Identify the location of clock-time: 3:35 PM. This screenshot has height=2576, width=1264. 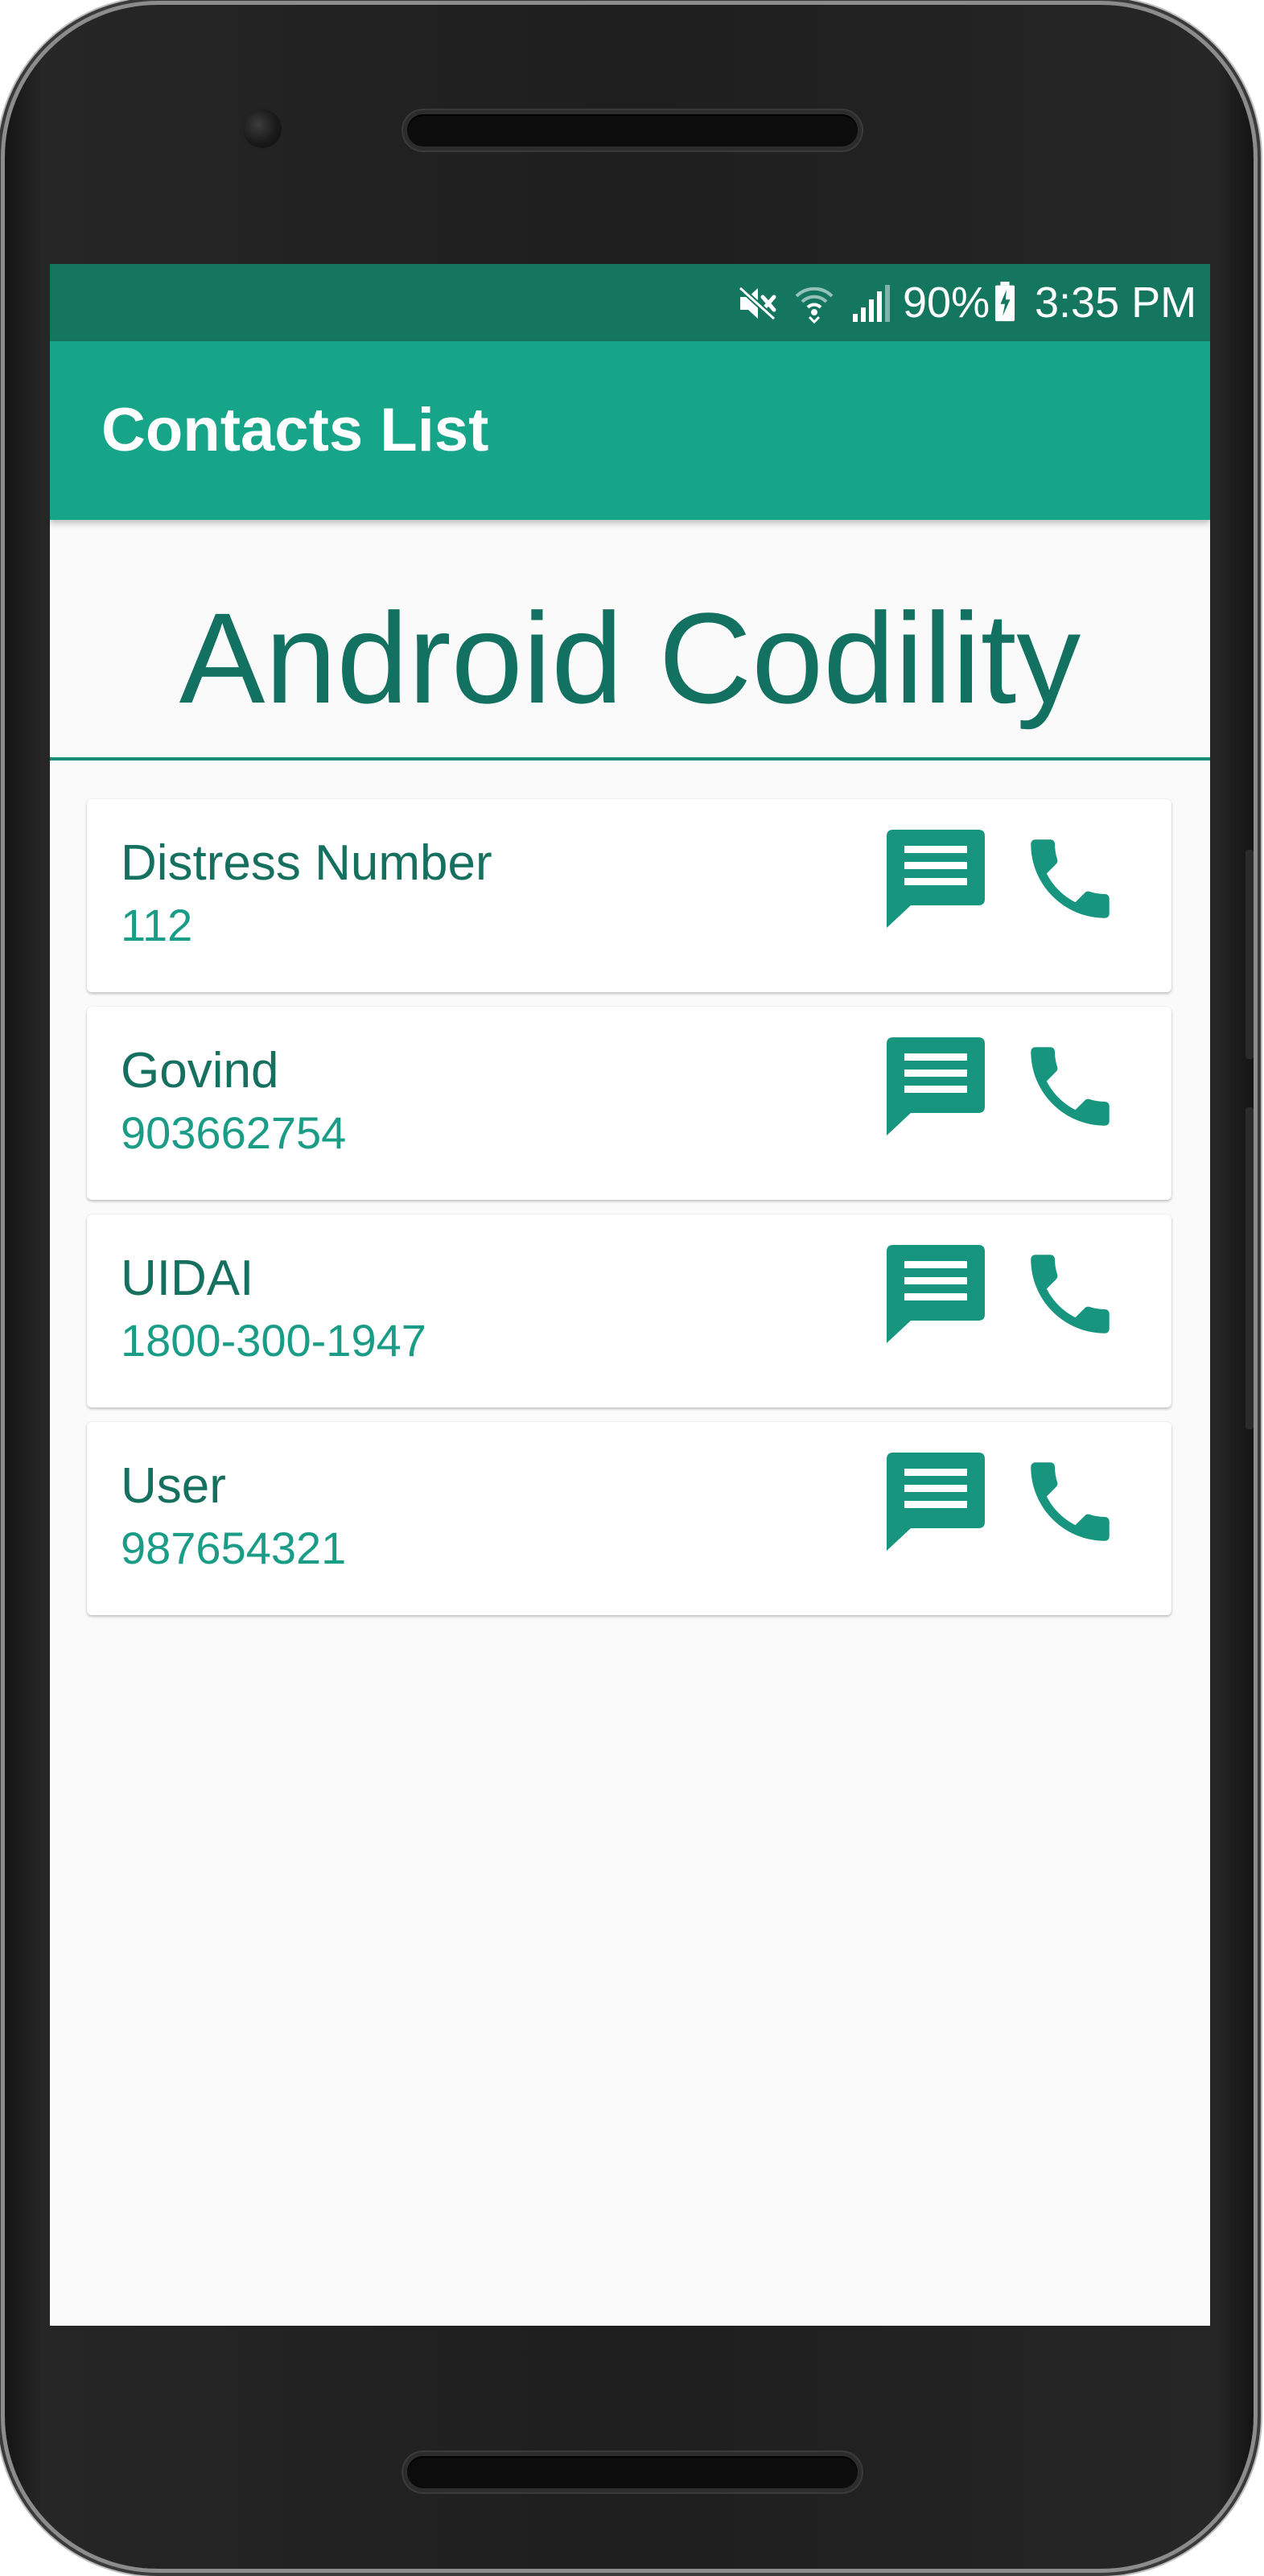
(1116, 302).